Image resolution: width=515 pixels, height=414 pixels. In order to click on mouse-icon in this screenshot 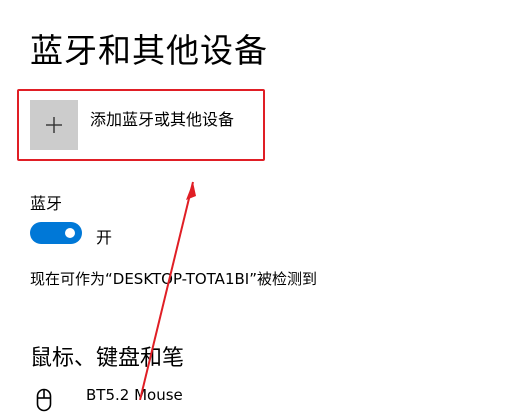, I will do `click(44, 400)`.